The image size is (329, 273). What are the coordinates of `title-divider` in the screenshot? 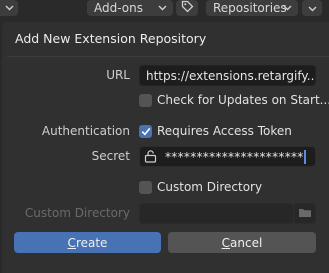 It's located at (168, 56).